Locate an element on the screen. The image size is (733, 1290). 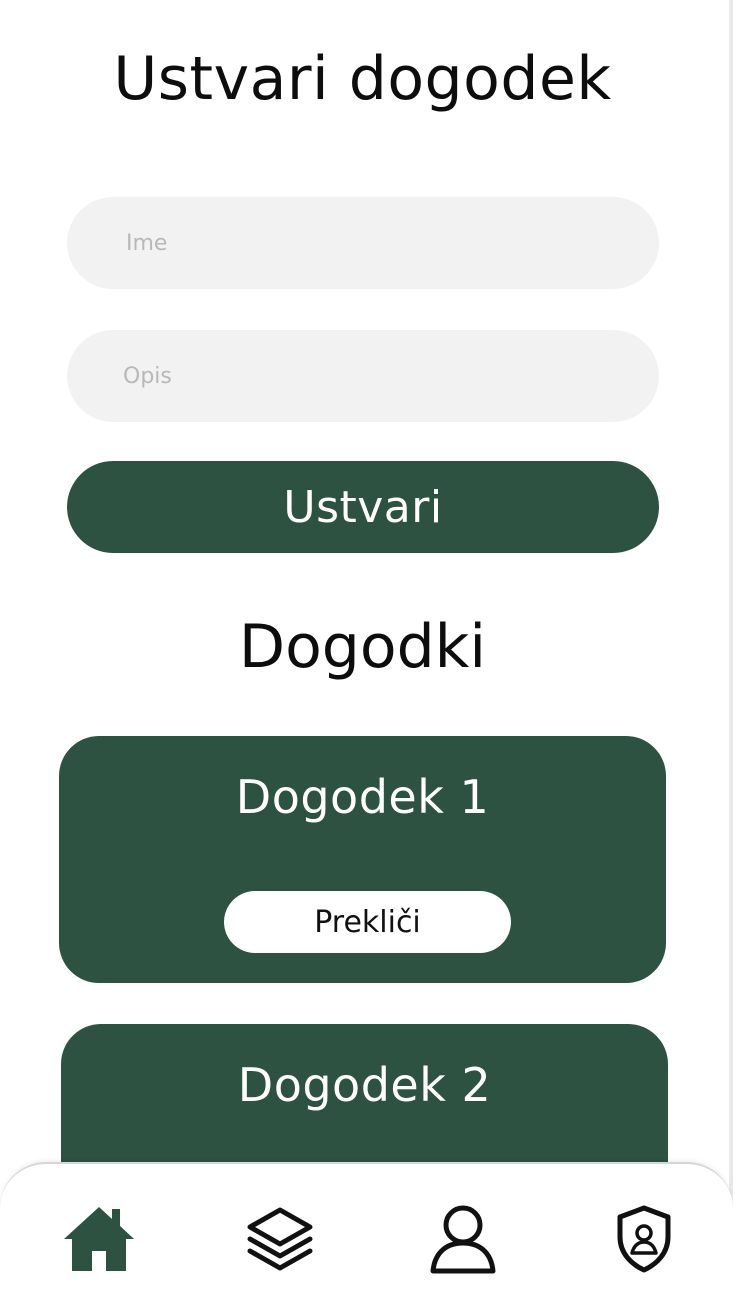
user-icon is located at coordinates (463, 1239).